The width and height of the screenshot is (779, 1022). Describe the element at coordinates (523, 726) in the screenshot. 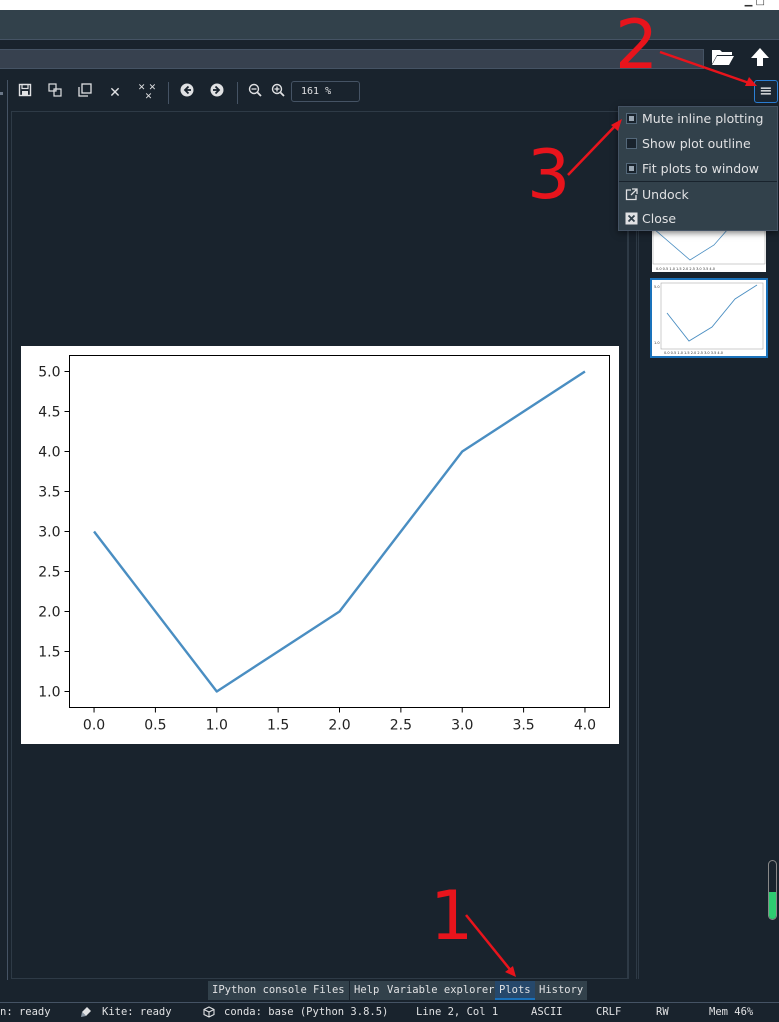

I see `x-tick-label: 3.5` at that location.